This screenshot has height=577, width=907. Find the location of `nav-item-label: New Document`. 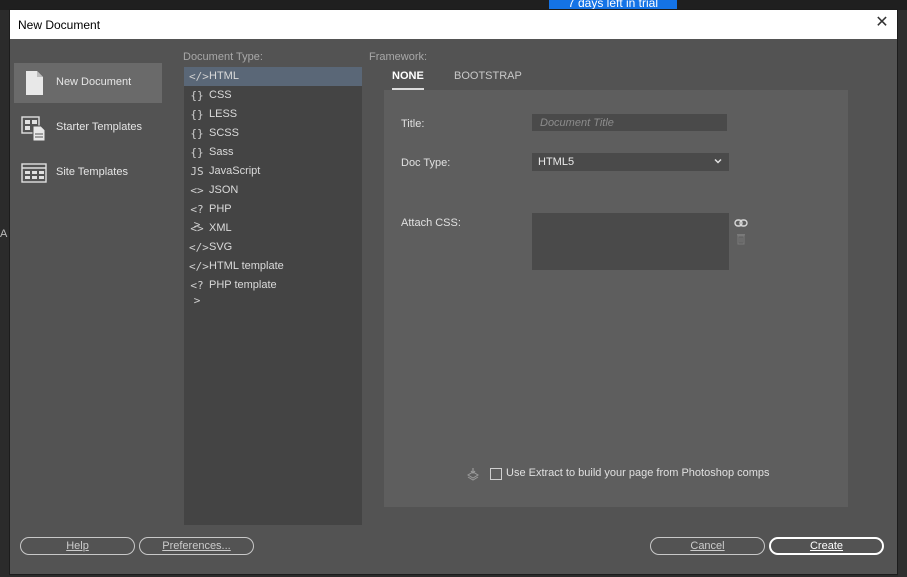

nav-item-label: New Document is located at coordinates (94, 82).